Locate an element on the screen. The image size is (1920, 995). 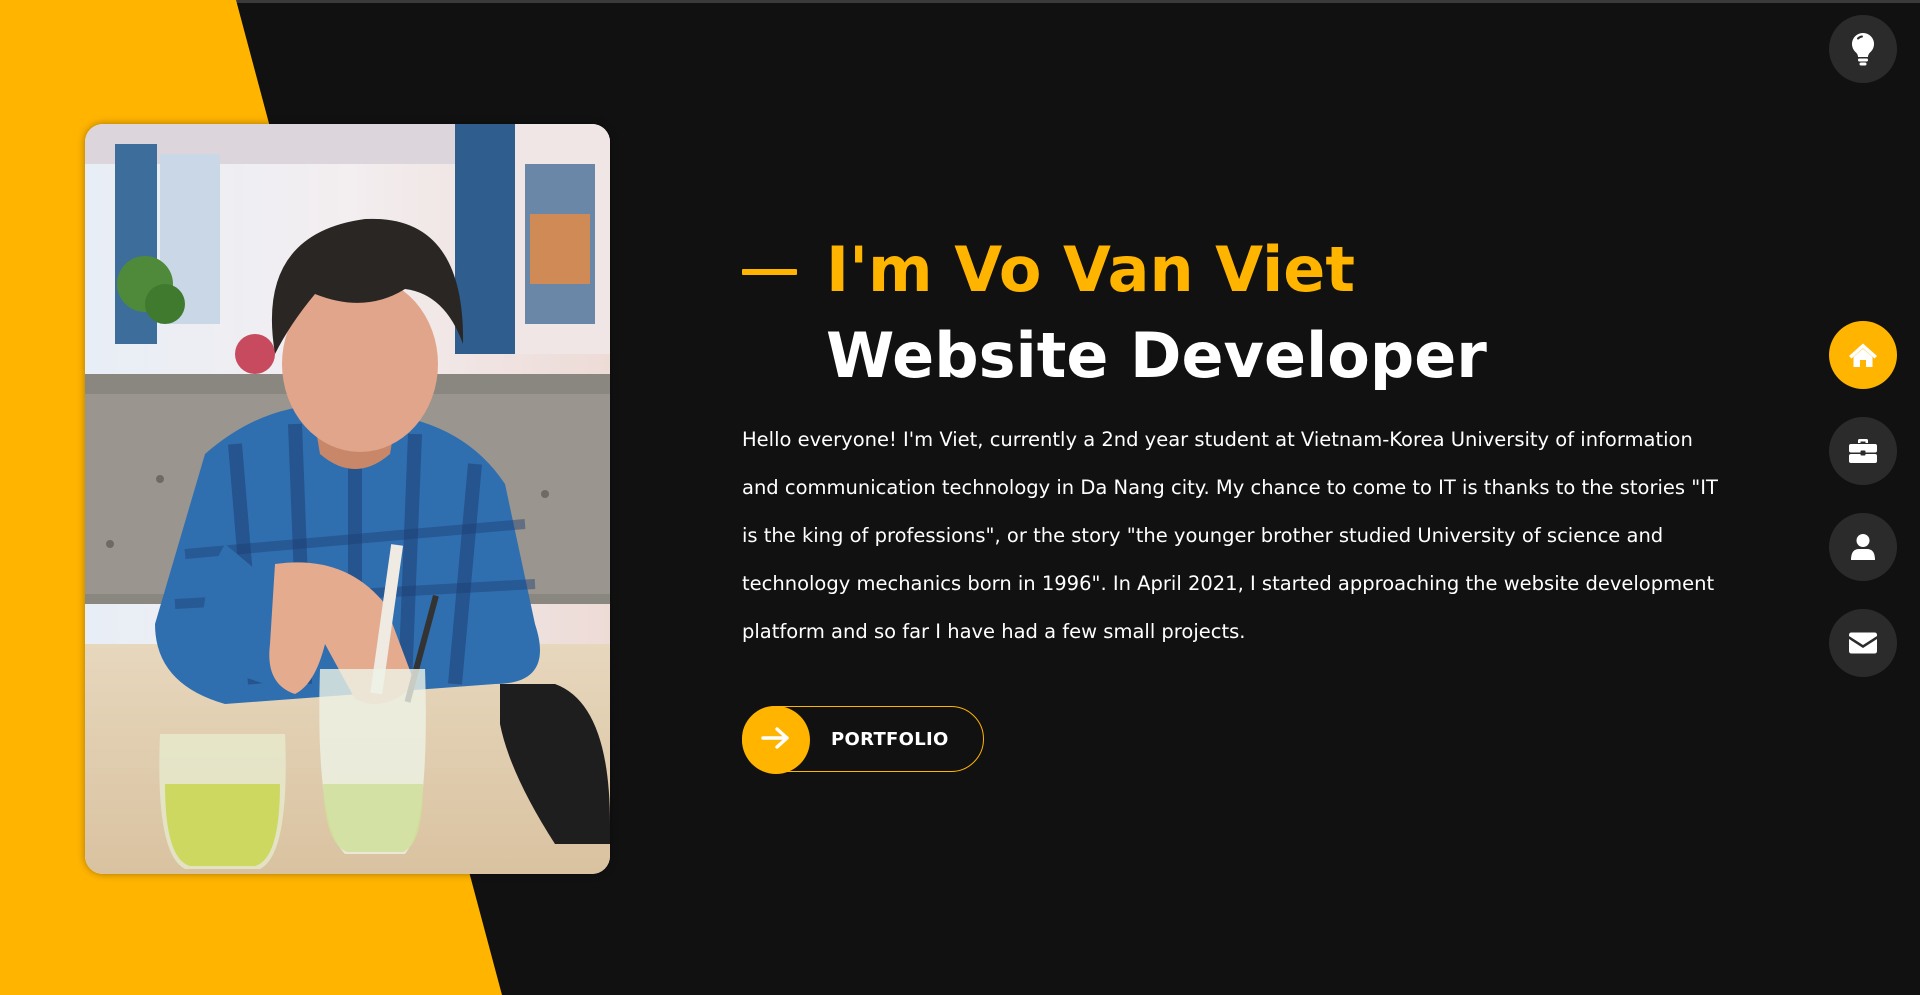
theme-toggle-button is located at coordinates (1863, 49).